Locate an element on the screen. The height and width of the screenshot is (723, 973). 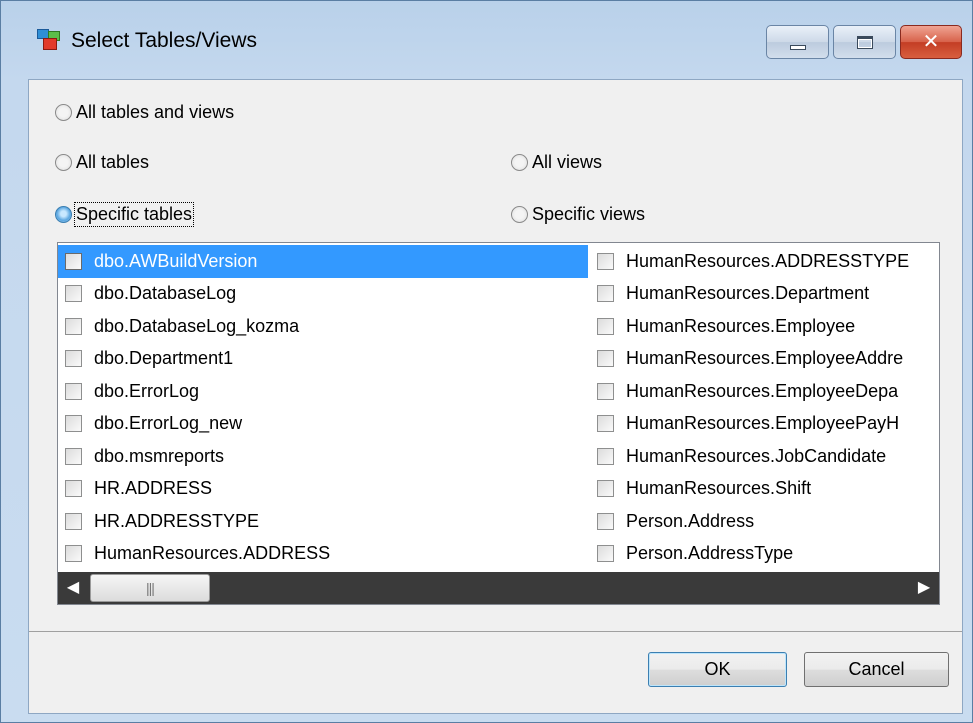
radio-label: All tables and views is located at coordinates (155, 112).